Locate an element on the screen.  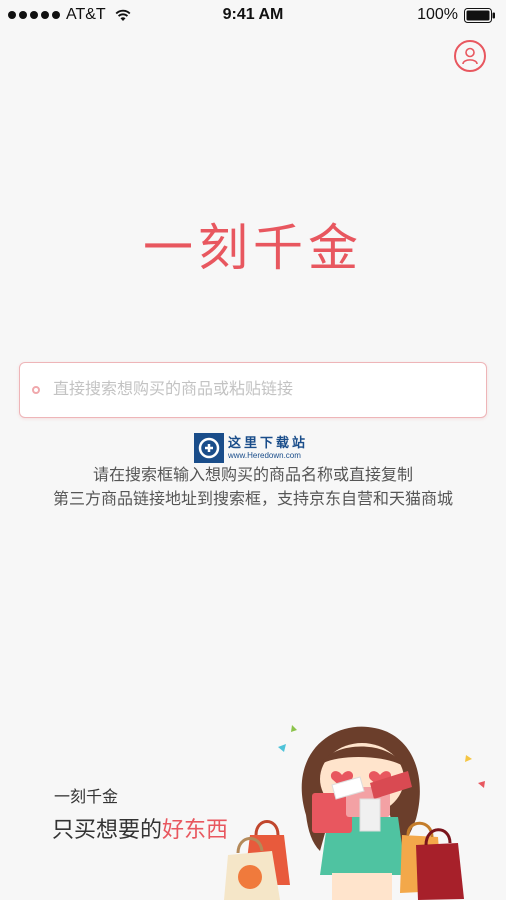
watermark-text: 这里下载站 www.Heredown.com is located at coordinates (268, 448).